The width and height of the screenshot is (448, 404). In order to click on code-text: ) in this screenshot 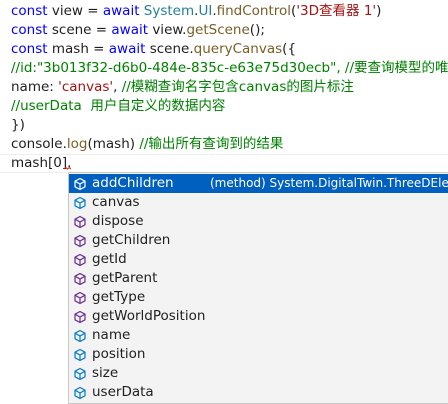, I will do `click(379, 11)`.